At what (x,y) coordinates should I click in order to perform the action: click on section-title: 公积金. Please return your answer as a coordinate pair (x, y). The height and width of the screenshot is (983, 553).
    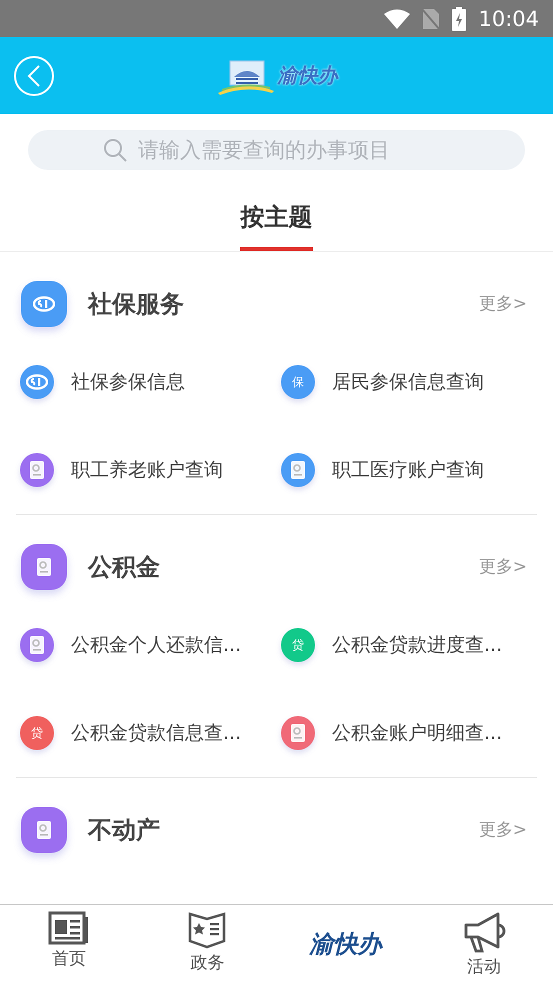
    Looking at the image, I should click on (124, 567).